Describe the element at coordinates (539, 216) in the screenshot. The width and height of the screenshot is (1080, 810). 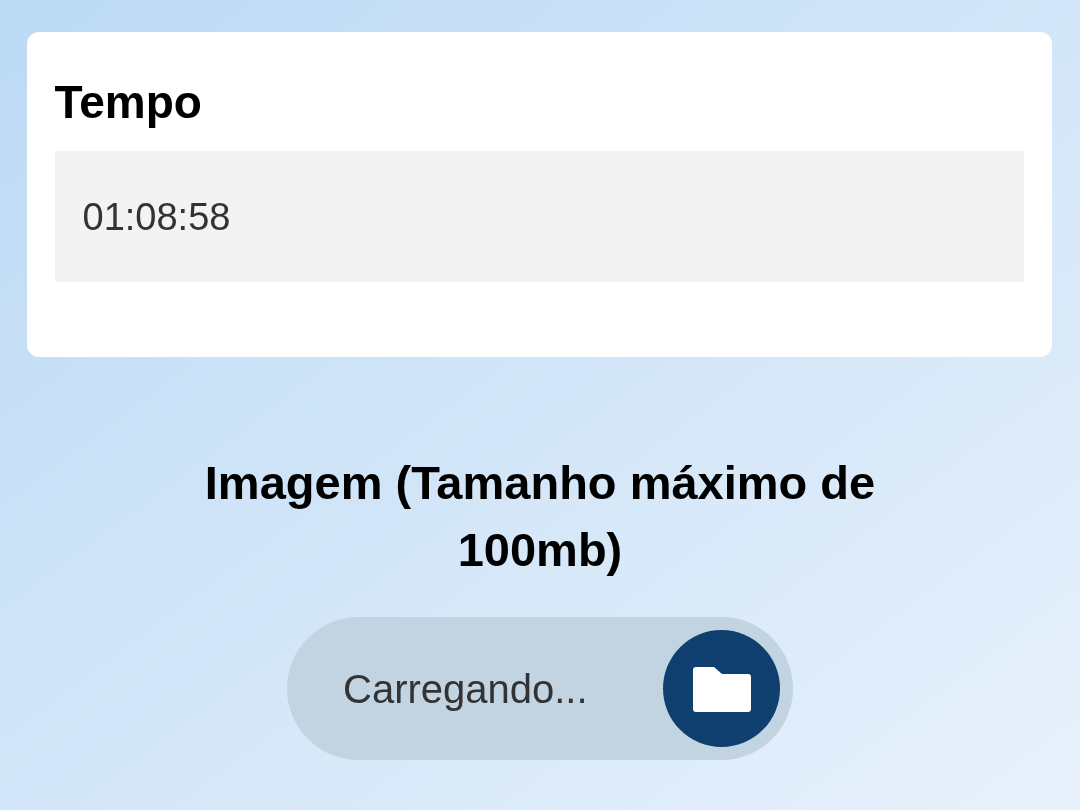
I see `time-field: 01:08:58` at that location.